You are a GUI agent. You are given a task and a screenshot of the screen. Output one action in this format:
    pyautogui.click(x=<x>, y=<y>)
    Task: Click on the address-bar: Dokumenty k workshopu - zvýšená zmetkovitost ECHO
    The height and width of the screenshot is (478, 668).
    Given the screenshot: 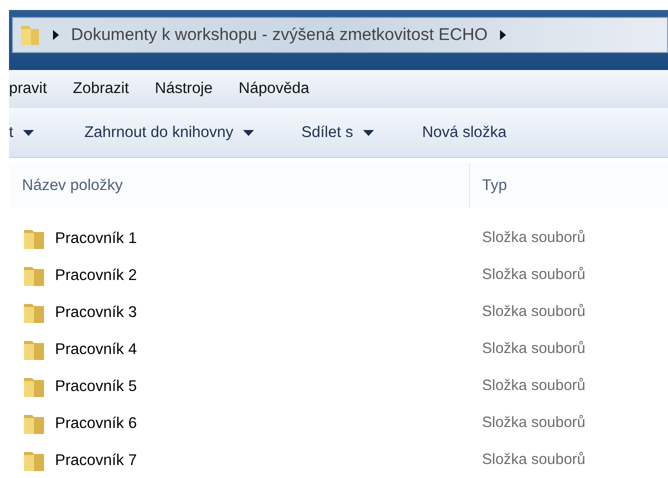 What is the action you would take?
    pyautogui.click(x=340, y=35)
    